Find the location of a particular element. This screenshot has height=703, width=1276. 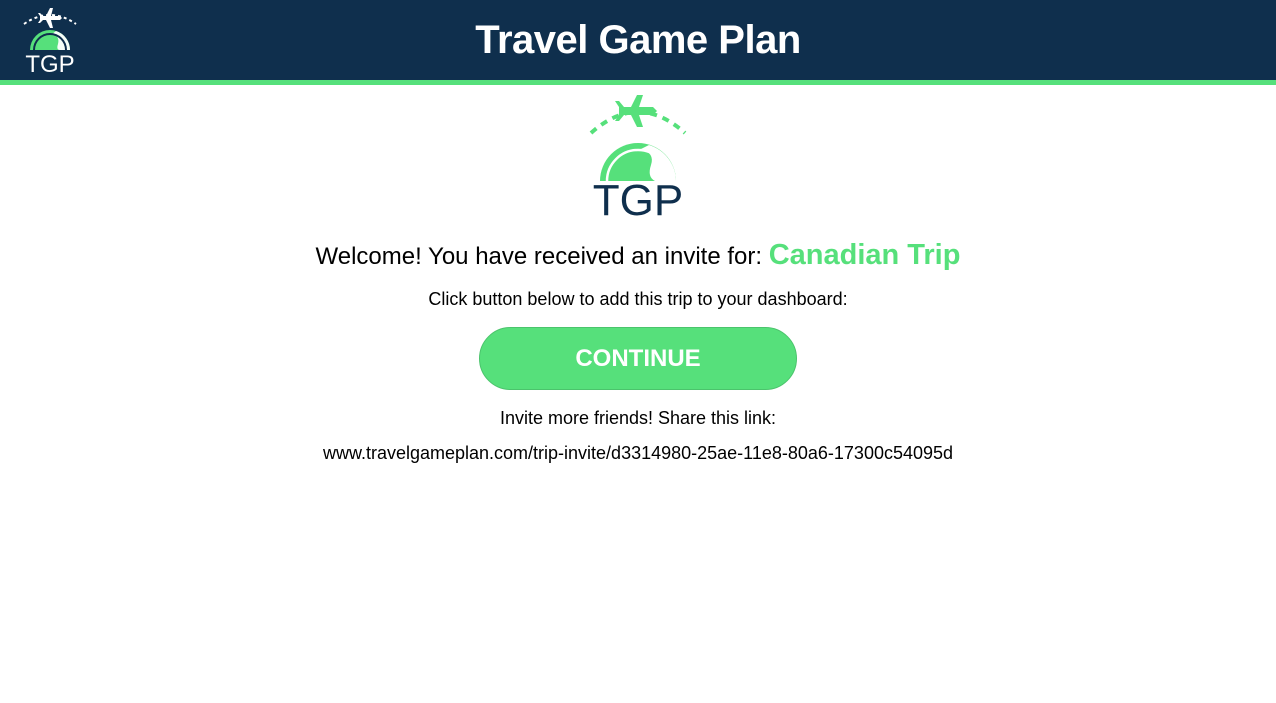

main-logo-text: TGP is located at coordinates (638, 197).